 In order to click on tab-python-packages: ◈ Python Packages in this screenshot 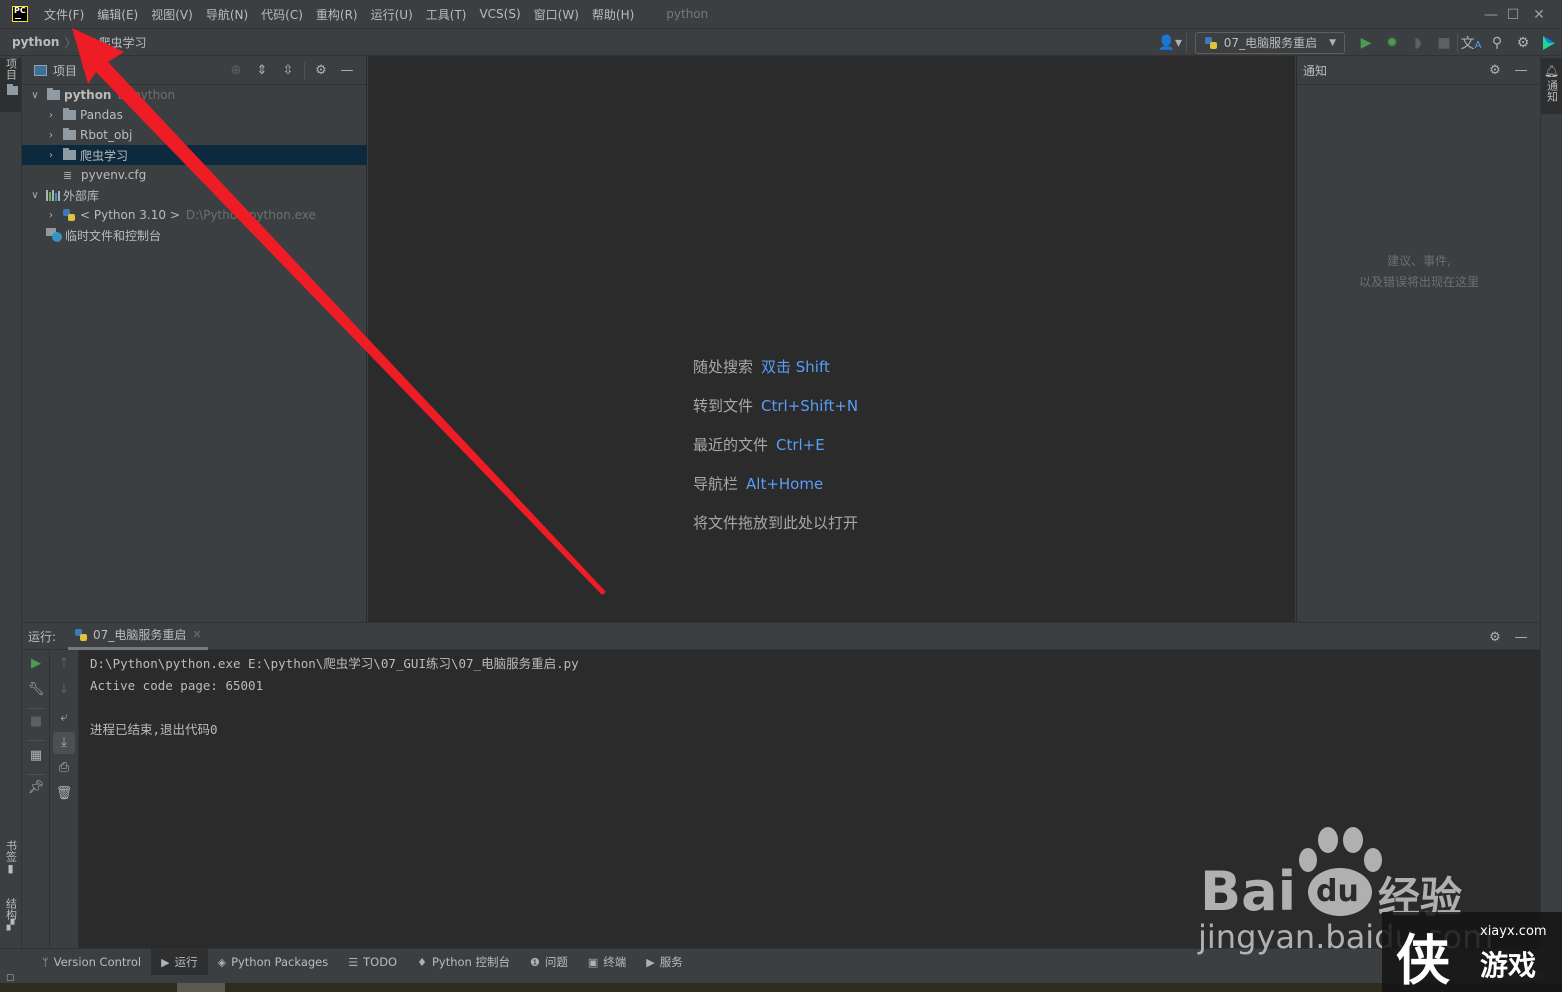, I will do `click(273, 962)`.